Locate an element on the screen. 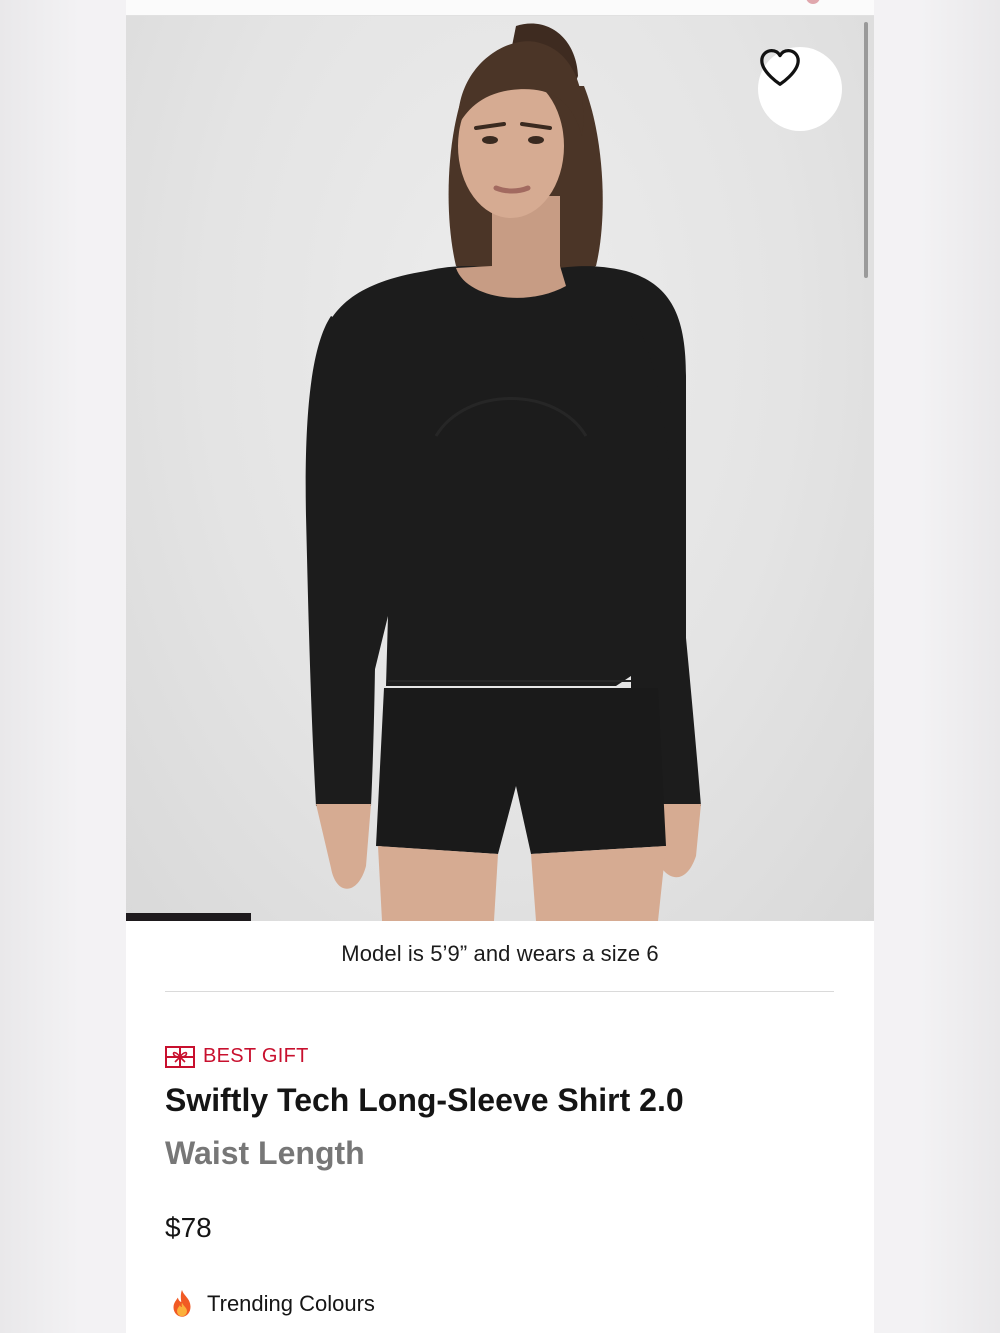  best-gift-badge: BEST GIFT is located at coordinates (237, 1056).